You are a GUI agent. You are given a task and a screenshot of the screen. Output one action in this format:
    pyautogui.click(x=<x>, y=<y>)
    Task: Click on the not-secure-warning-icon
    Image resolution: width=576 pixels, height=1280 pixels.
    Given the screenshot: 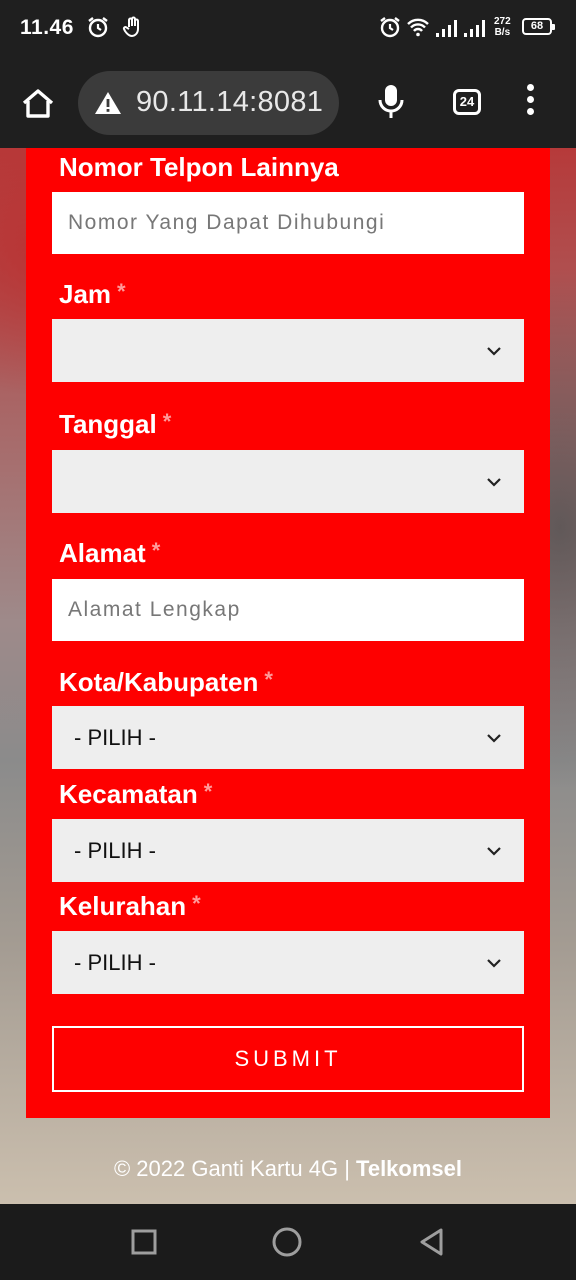 What is the action you would take?
    pyautogui.click(x=108, y=103)
    